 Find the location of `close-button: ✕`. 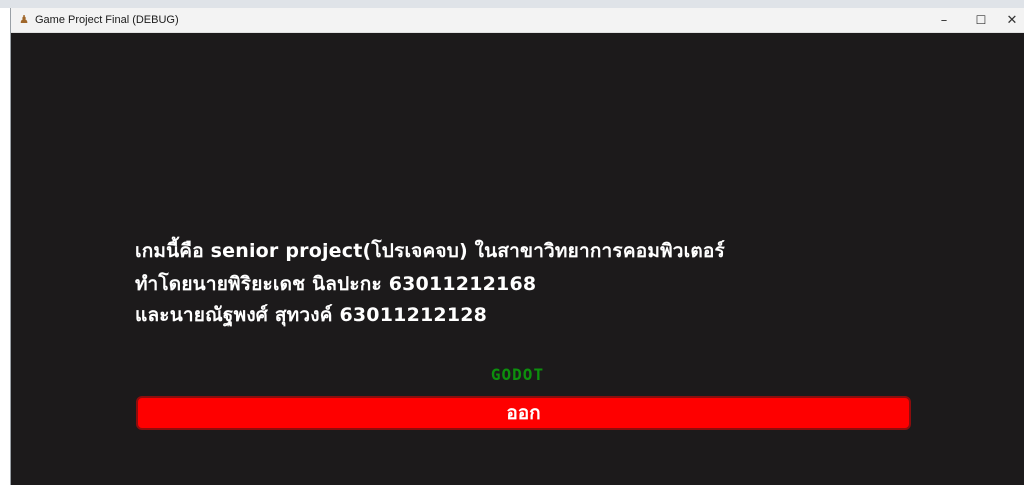

close-button: ✕ is located at coordinates (1011, 20).